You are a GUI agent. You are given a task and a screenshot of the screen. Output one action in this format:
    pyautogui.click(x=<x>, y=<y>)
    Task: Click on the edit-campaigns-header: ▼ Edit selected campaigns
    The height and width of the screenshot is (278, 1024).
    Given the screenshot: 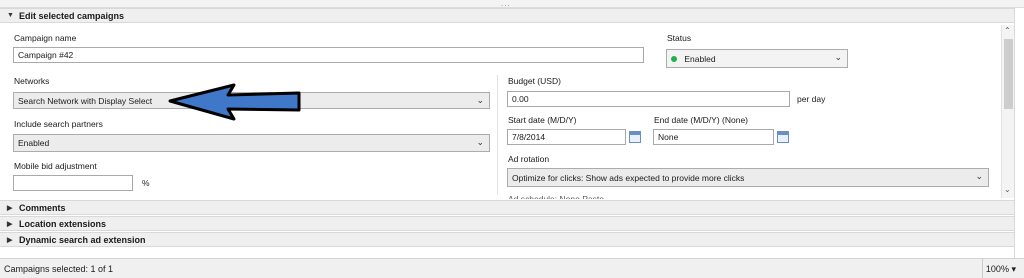 What is the action you would take?
    pyautogui.click(x=507, y=15)
    